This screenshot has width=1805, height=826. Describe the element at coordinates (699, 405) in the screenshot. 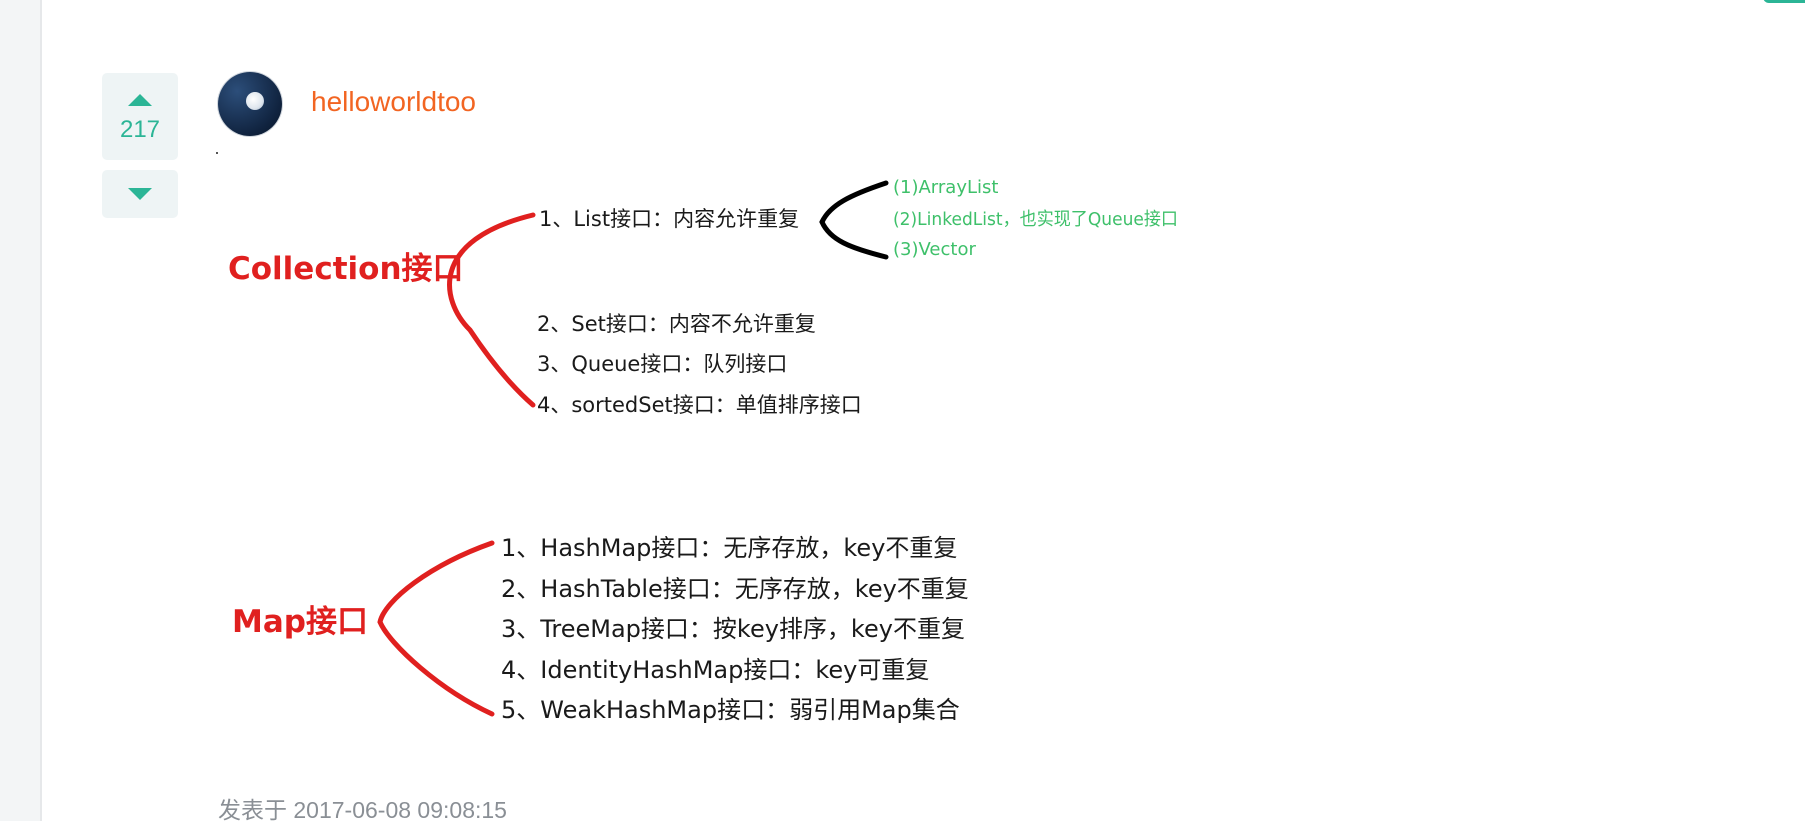

I see `collection-item: 4、sortedSet接口：单值排序接口` at that location.